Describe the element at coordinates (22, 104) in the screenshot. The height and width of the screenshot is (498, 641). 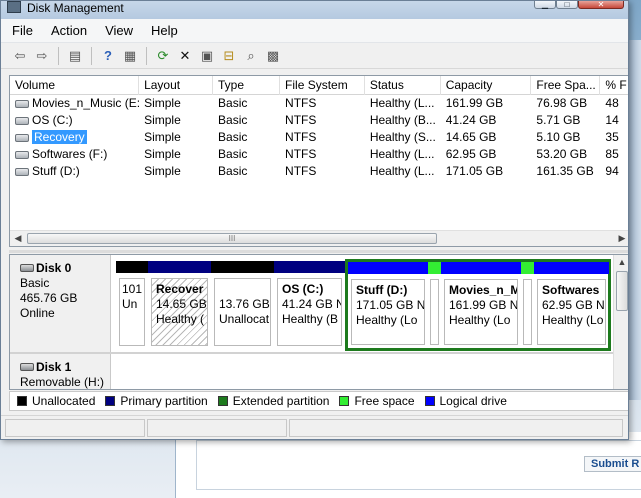
I see `volume-drive-icon` at that location.